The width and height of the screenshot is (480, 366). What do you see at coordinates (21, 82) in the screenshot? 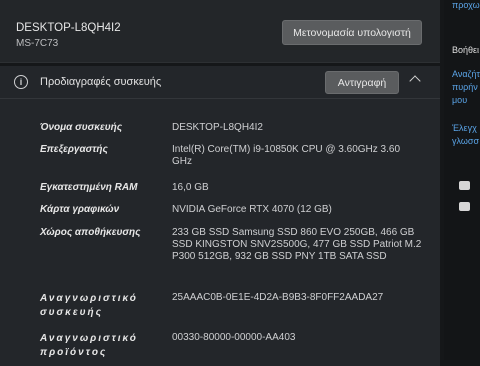
I see `info-icon: i` at bounding box center [21, 82].